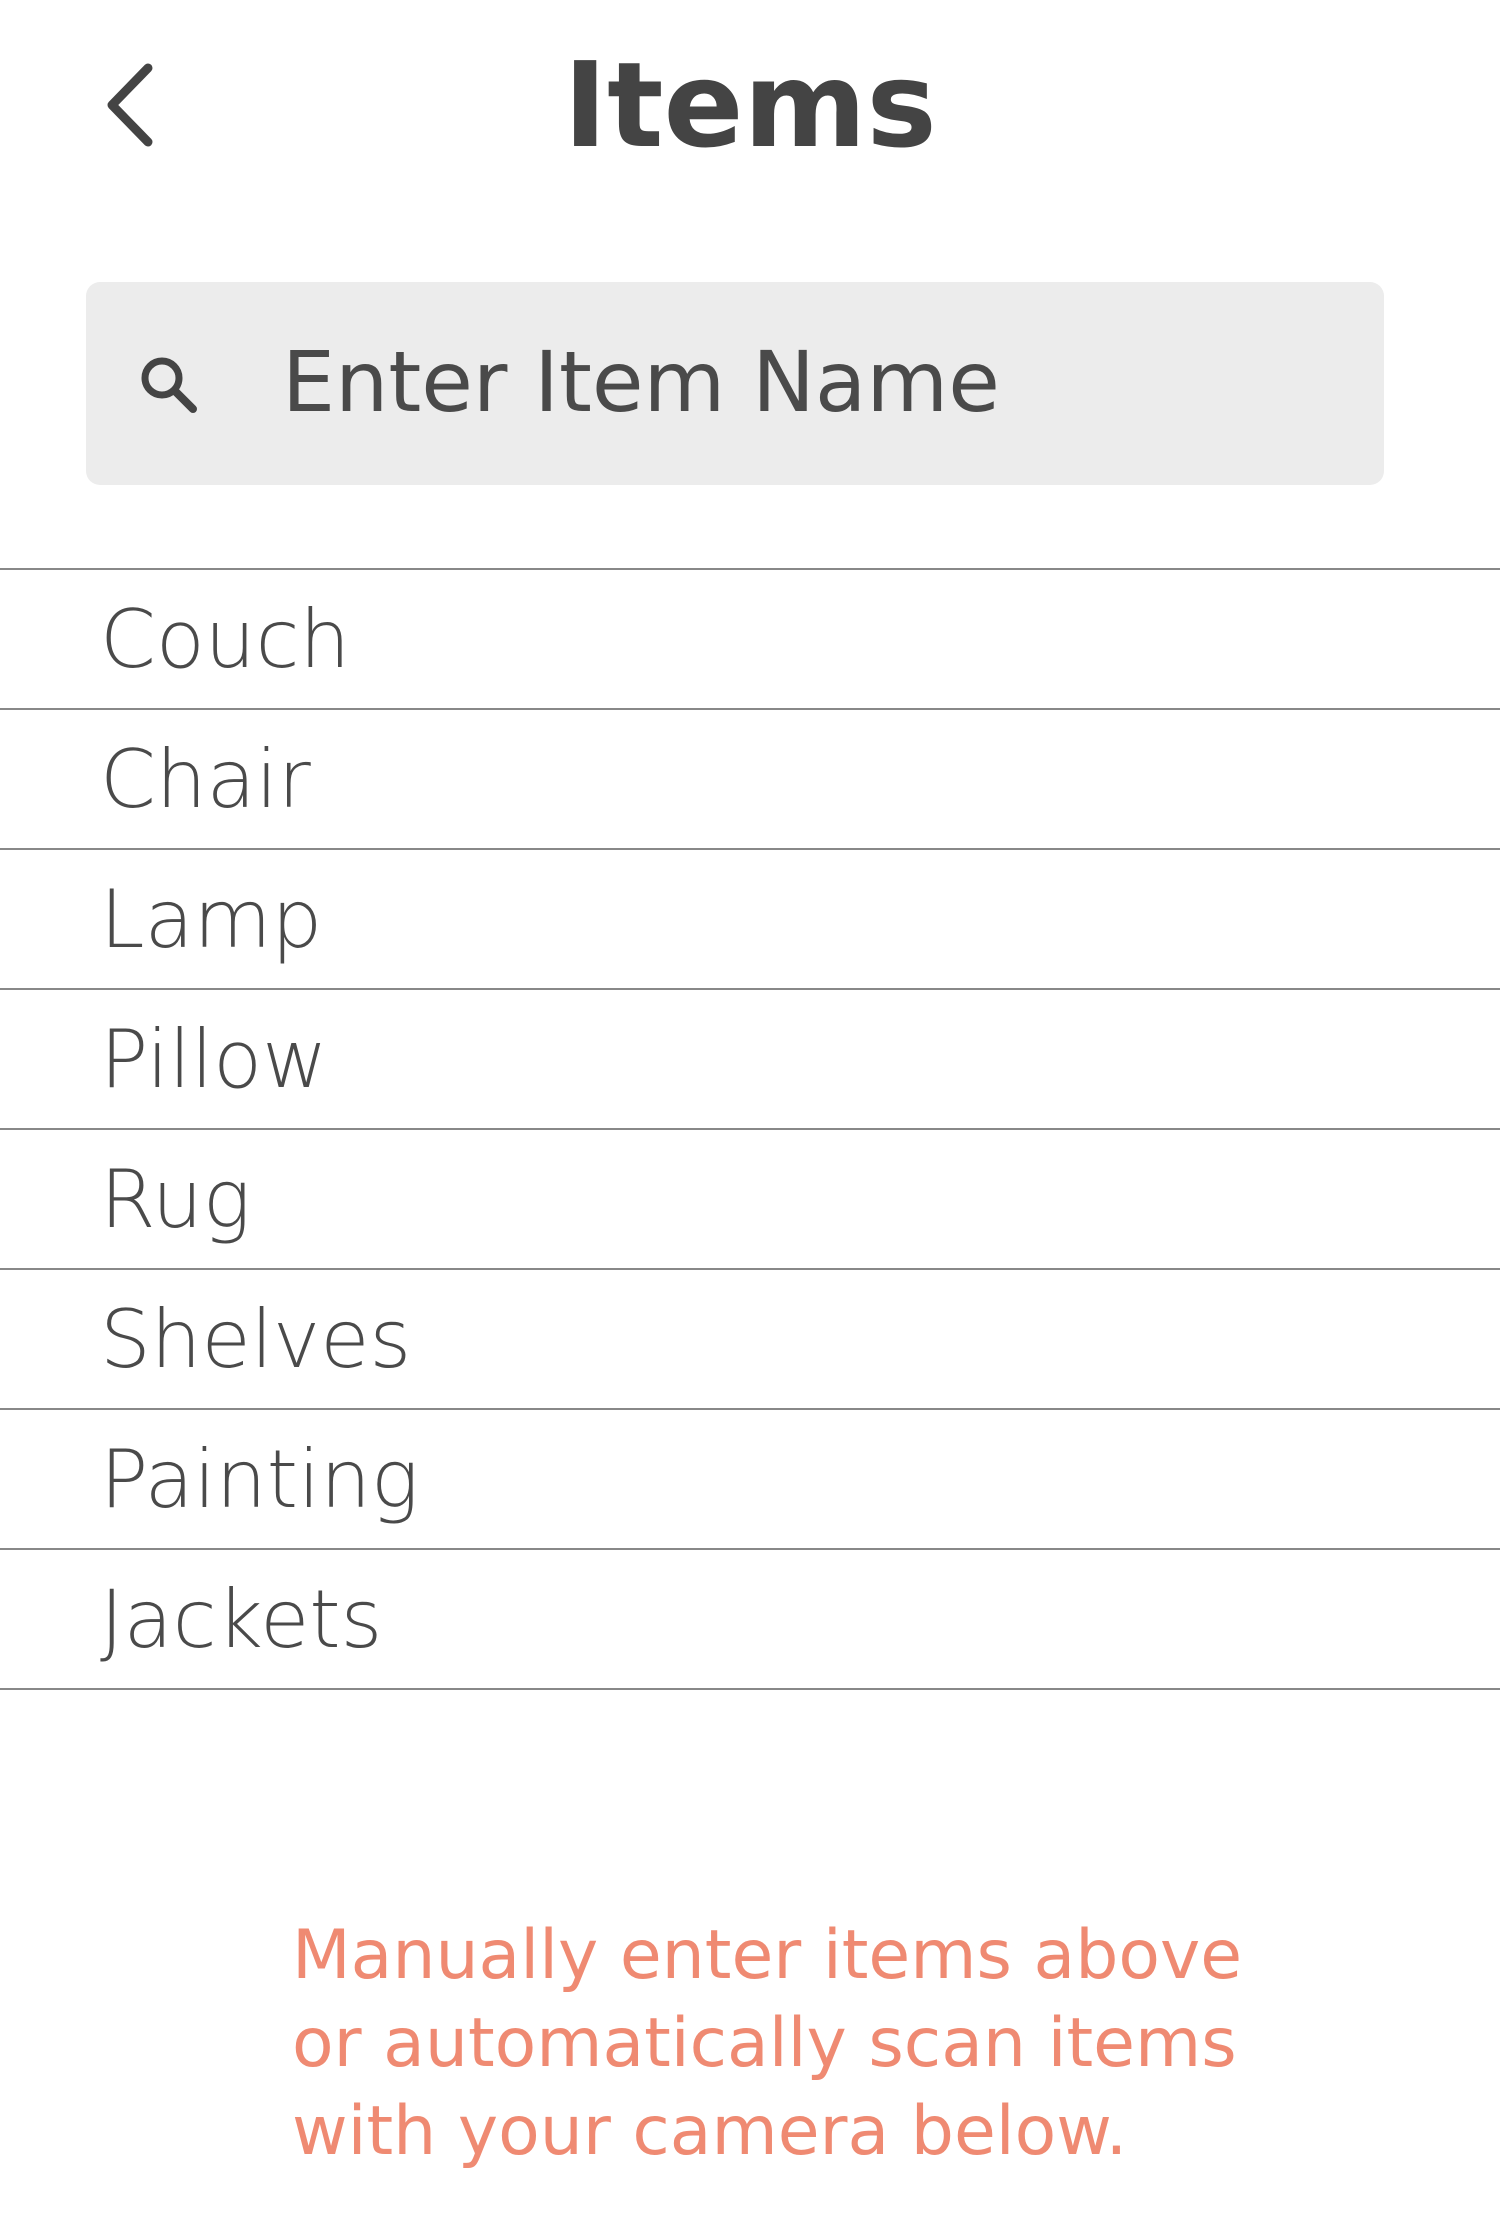 Image resolution: width=1500 pixels, height=2232 pixels. I want to click on search-input, so click(812, 382).